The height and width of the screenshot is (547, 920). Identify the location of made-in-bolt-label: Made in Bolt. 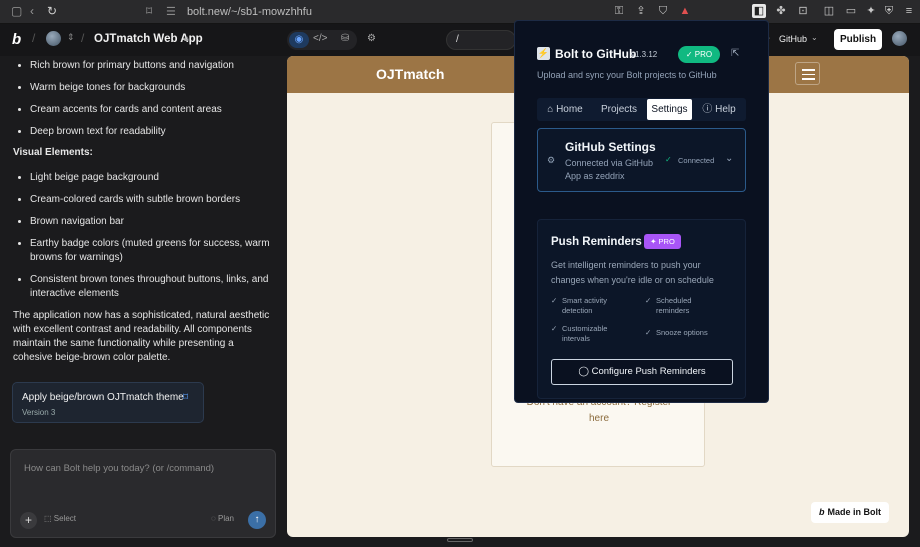
(854, 512).